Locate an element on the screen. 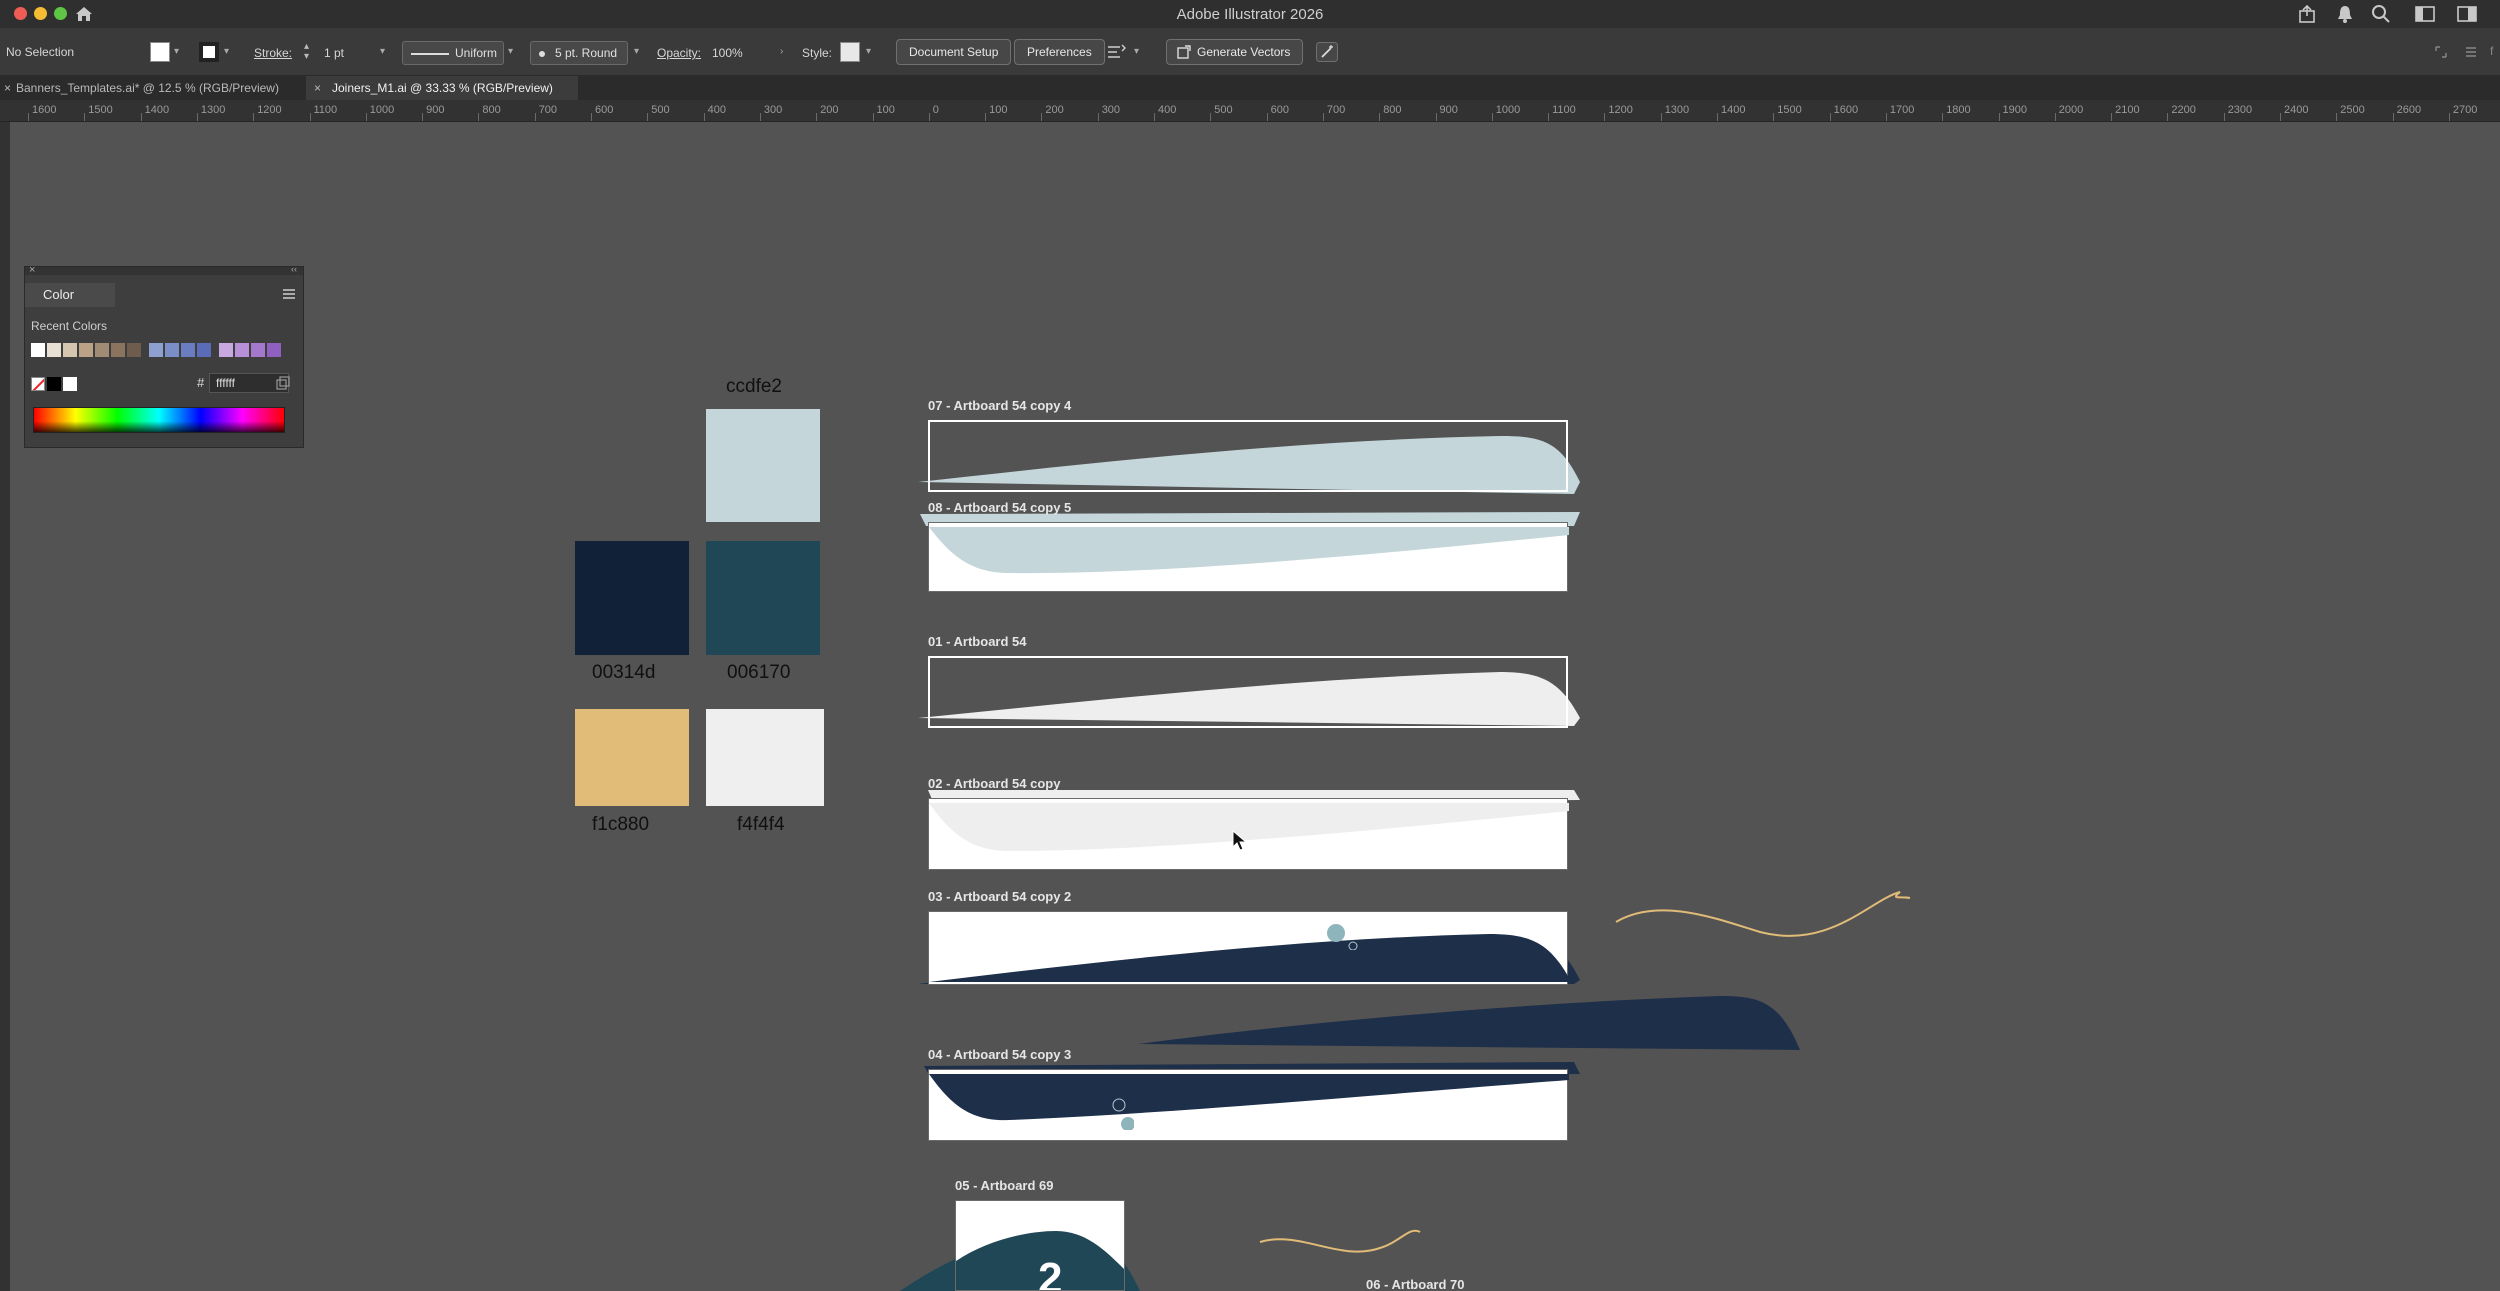  artboard-05: 2 is located at coordinates (1040, 1245).